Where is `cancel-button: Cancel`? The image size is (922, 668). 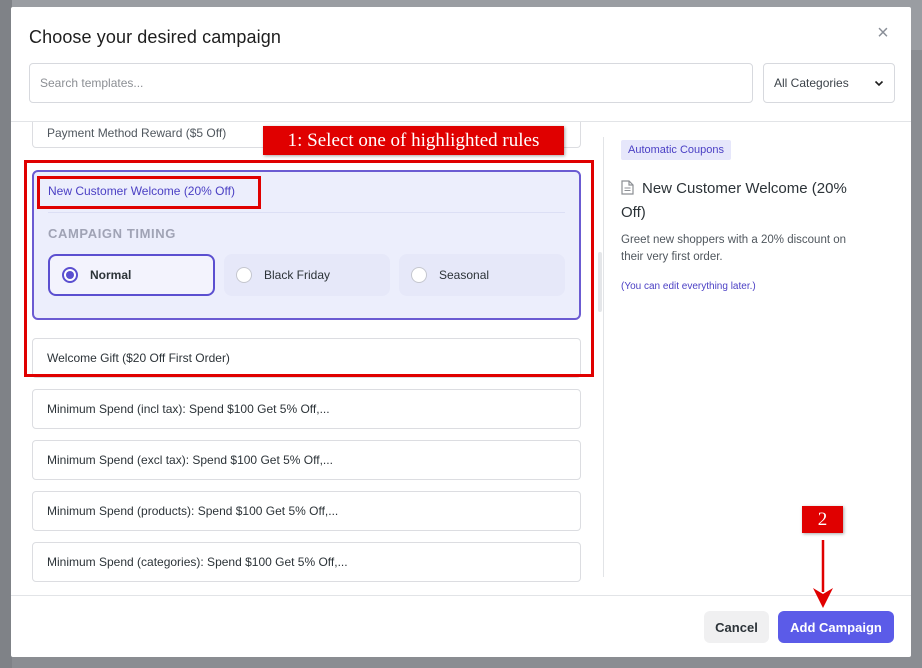
cancel-button: Cancel is located at coordinates (736, 627).